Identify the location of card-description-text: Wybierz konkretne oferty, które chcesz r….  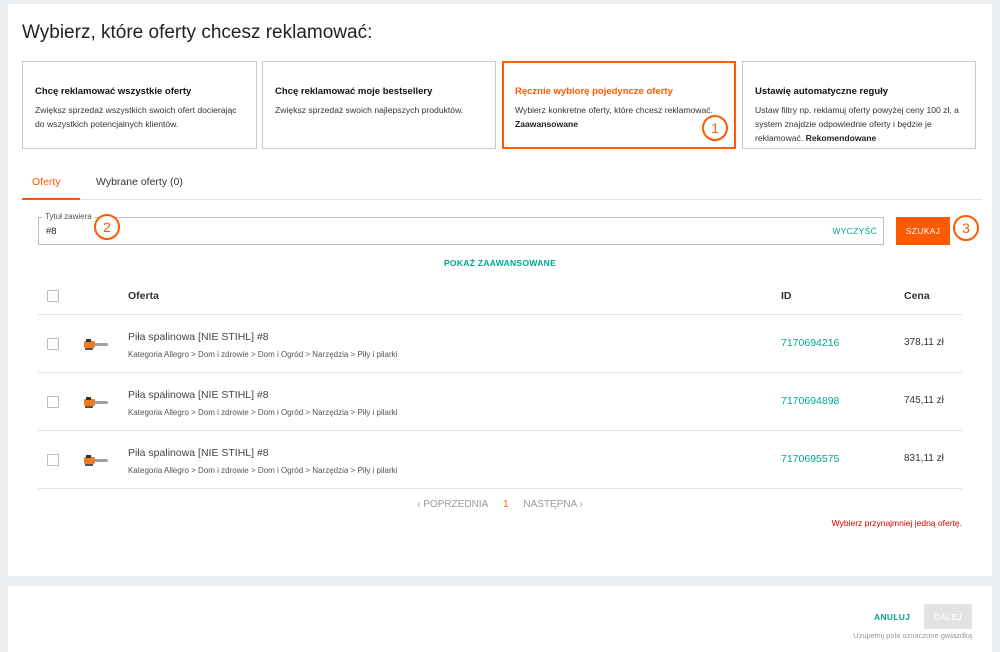
(614, 110).